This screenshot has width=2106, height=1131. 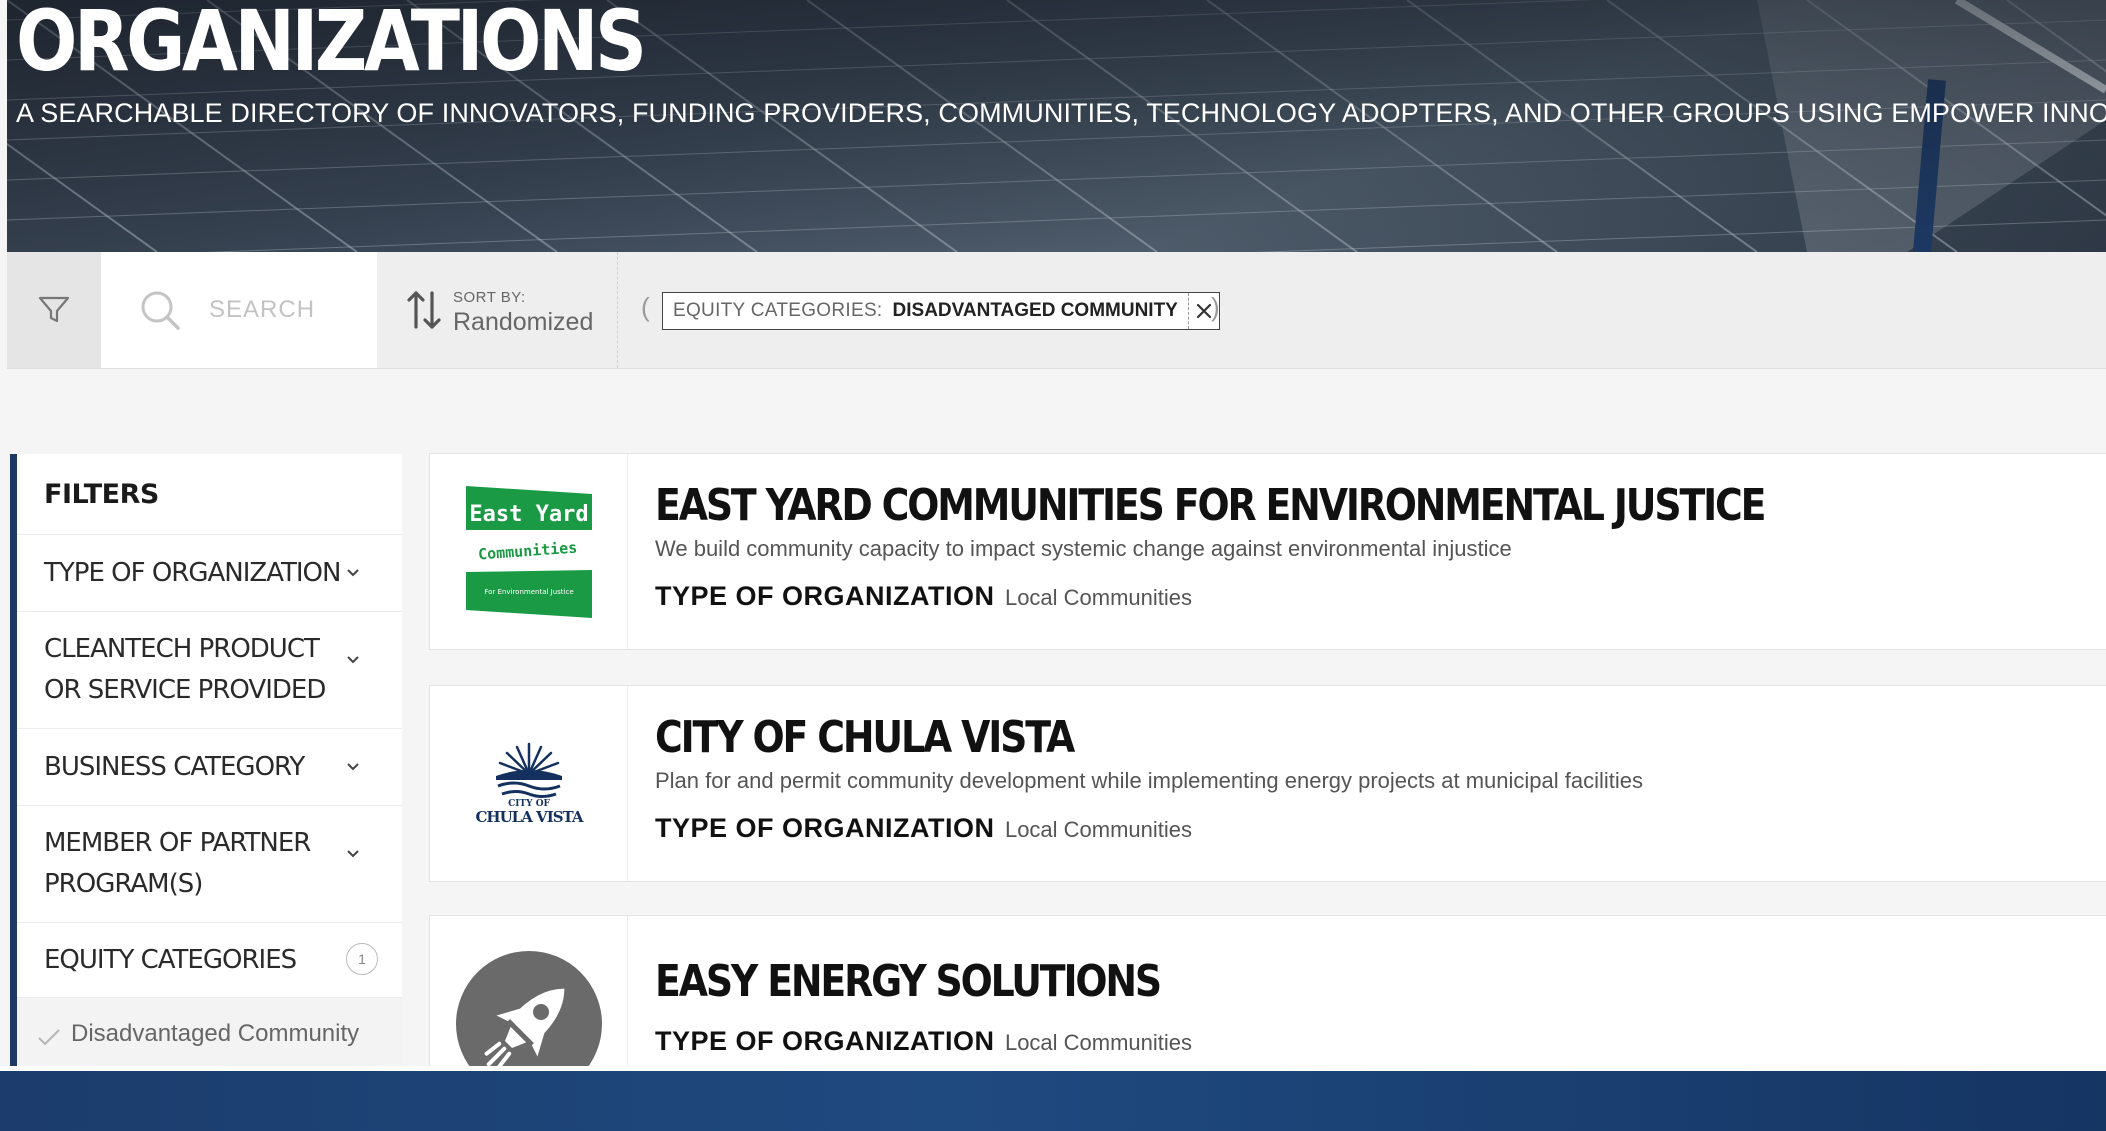 What do you see at coordinates (49, 1037) in the screenshot?
I see `checkmark-icon` at bounding box center [49, 1037].